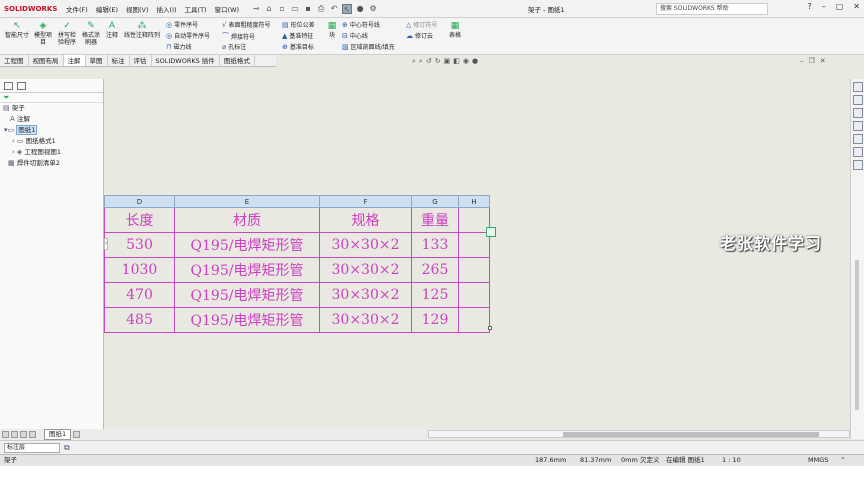 This screenshot has width=864, height=486. What do you see at coordinates (77, 434) in the screenshot?
I see `add-sheet-icon` at bounding box center [77, 434].